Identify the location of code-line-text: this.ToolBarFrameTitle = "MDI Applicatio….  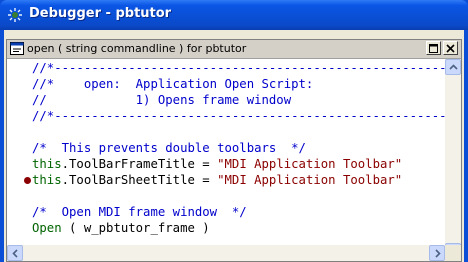
(217, 164).